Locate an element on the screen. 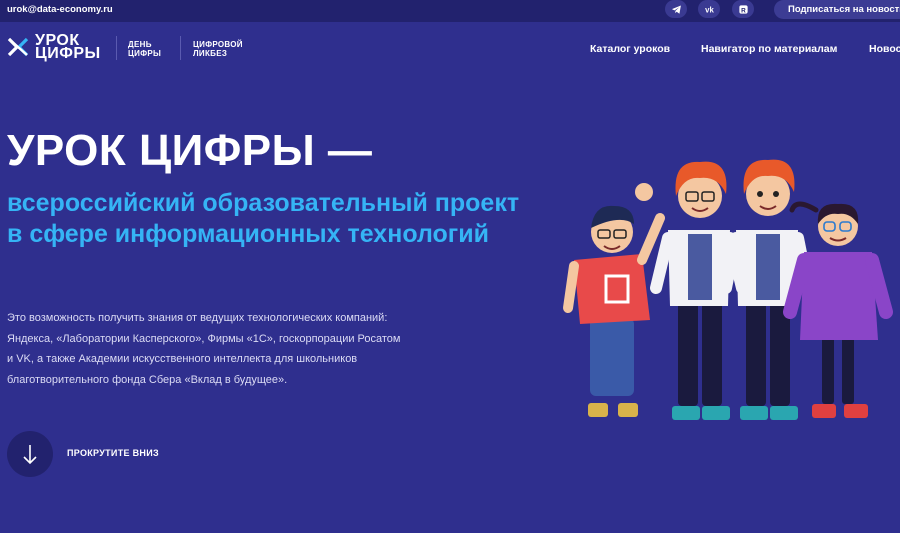 This screenshot has width=900, height=533. rutube-button: R is located at coordinates (743, 9).